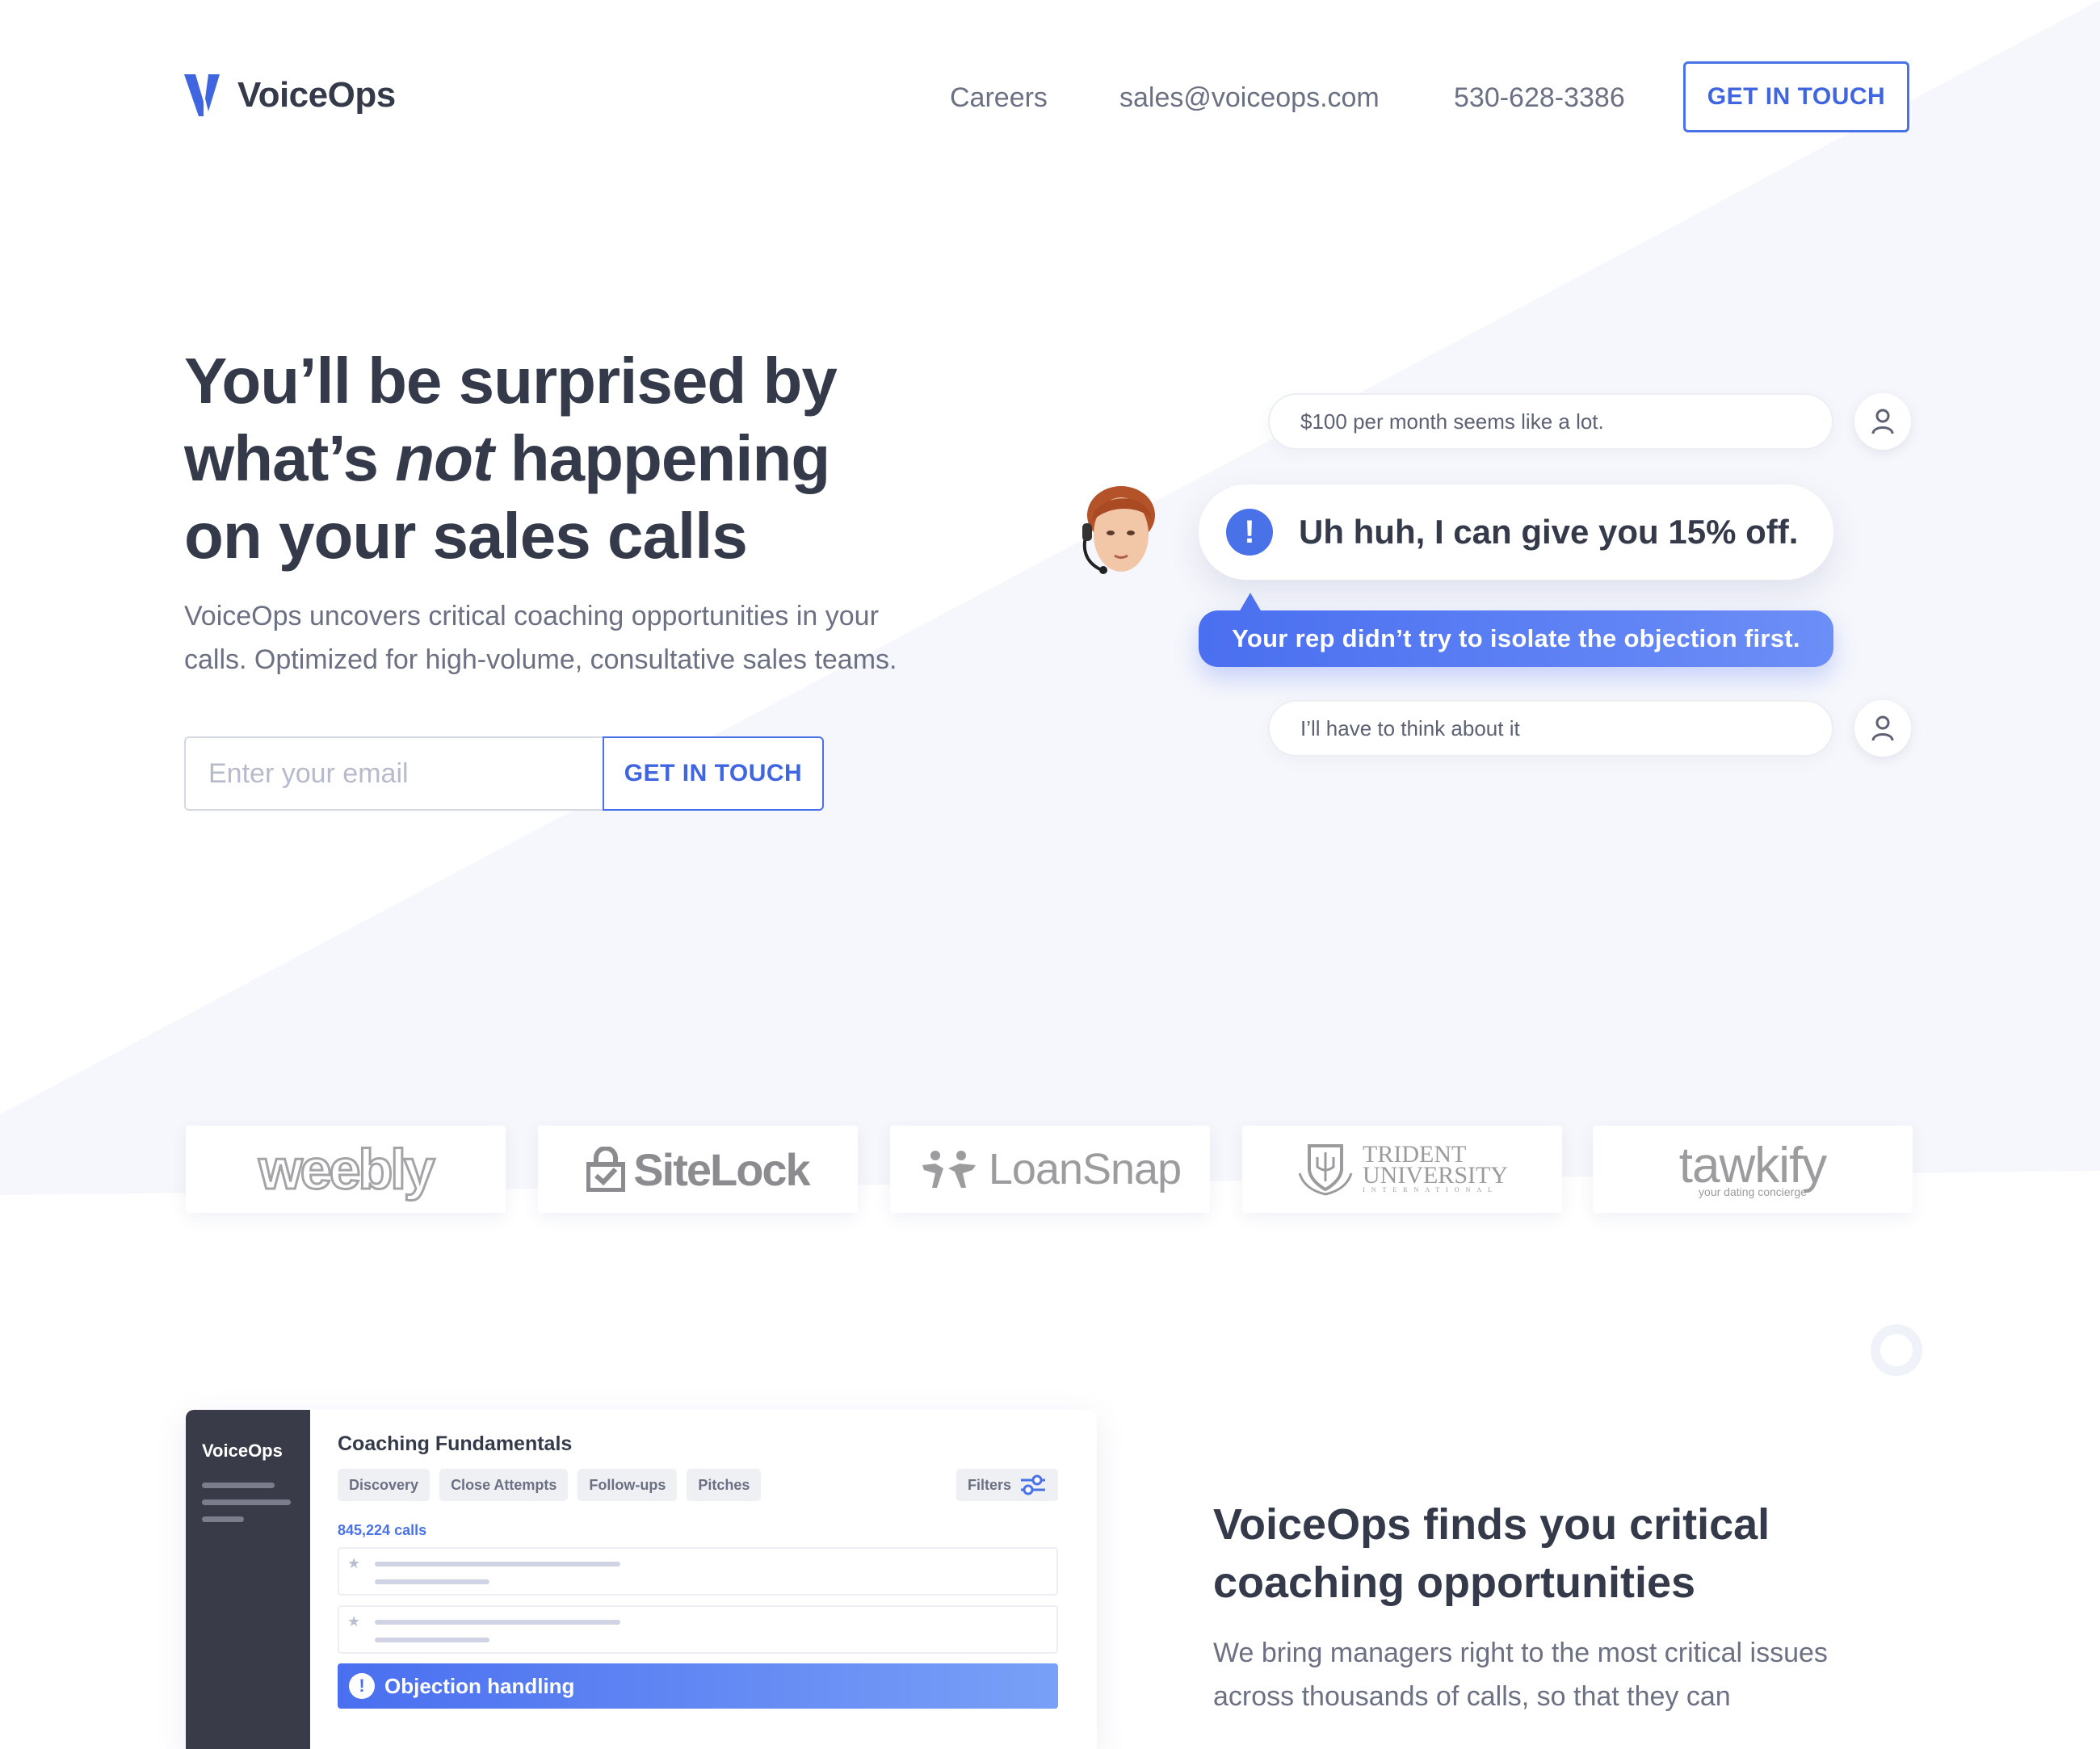 The image size is (2100, 1749). I want to click on highlight-label: Objection handling, so click(480, 1685).